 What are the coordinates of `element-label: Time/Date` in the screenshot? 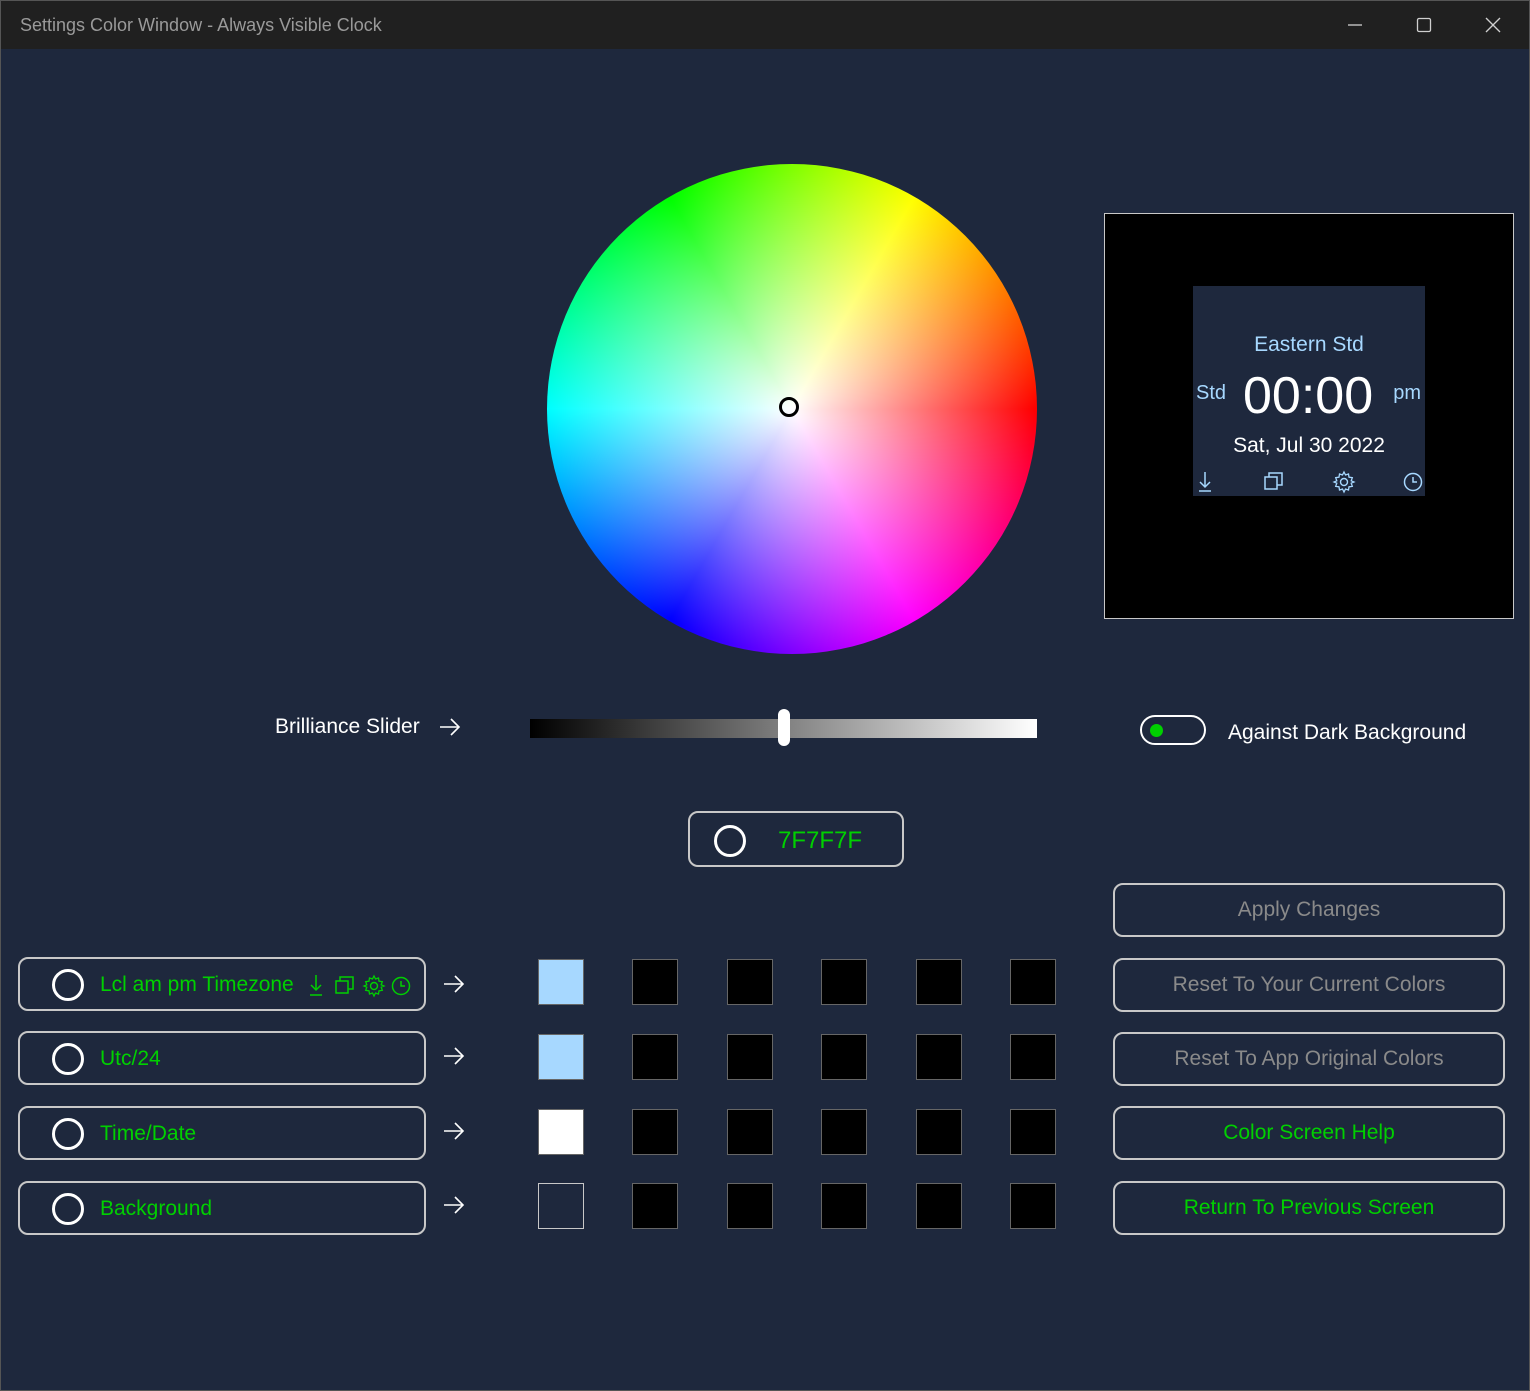 It's located at (148, 1133).